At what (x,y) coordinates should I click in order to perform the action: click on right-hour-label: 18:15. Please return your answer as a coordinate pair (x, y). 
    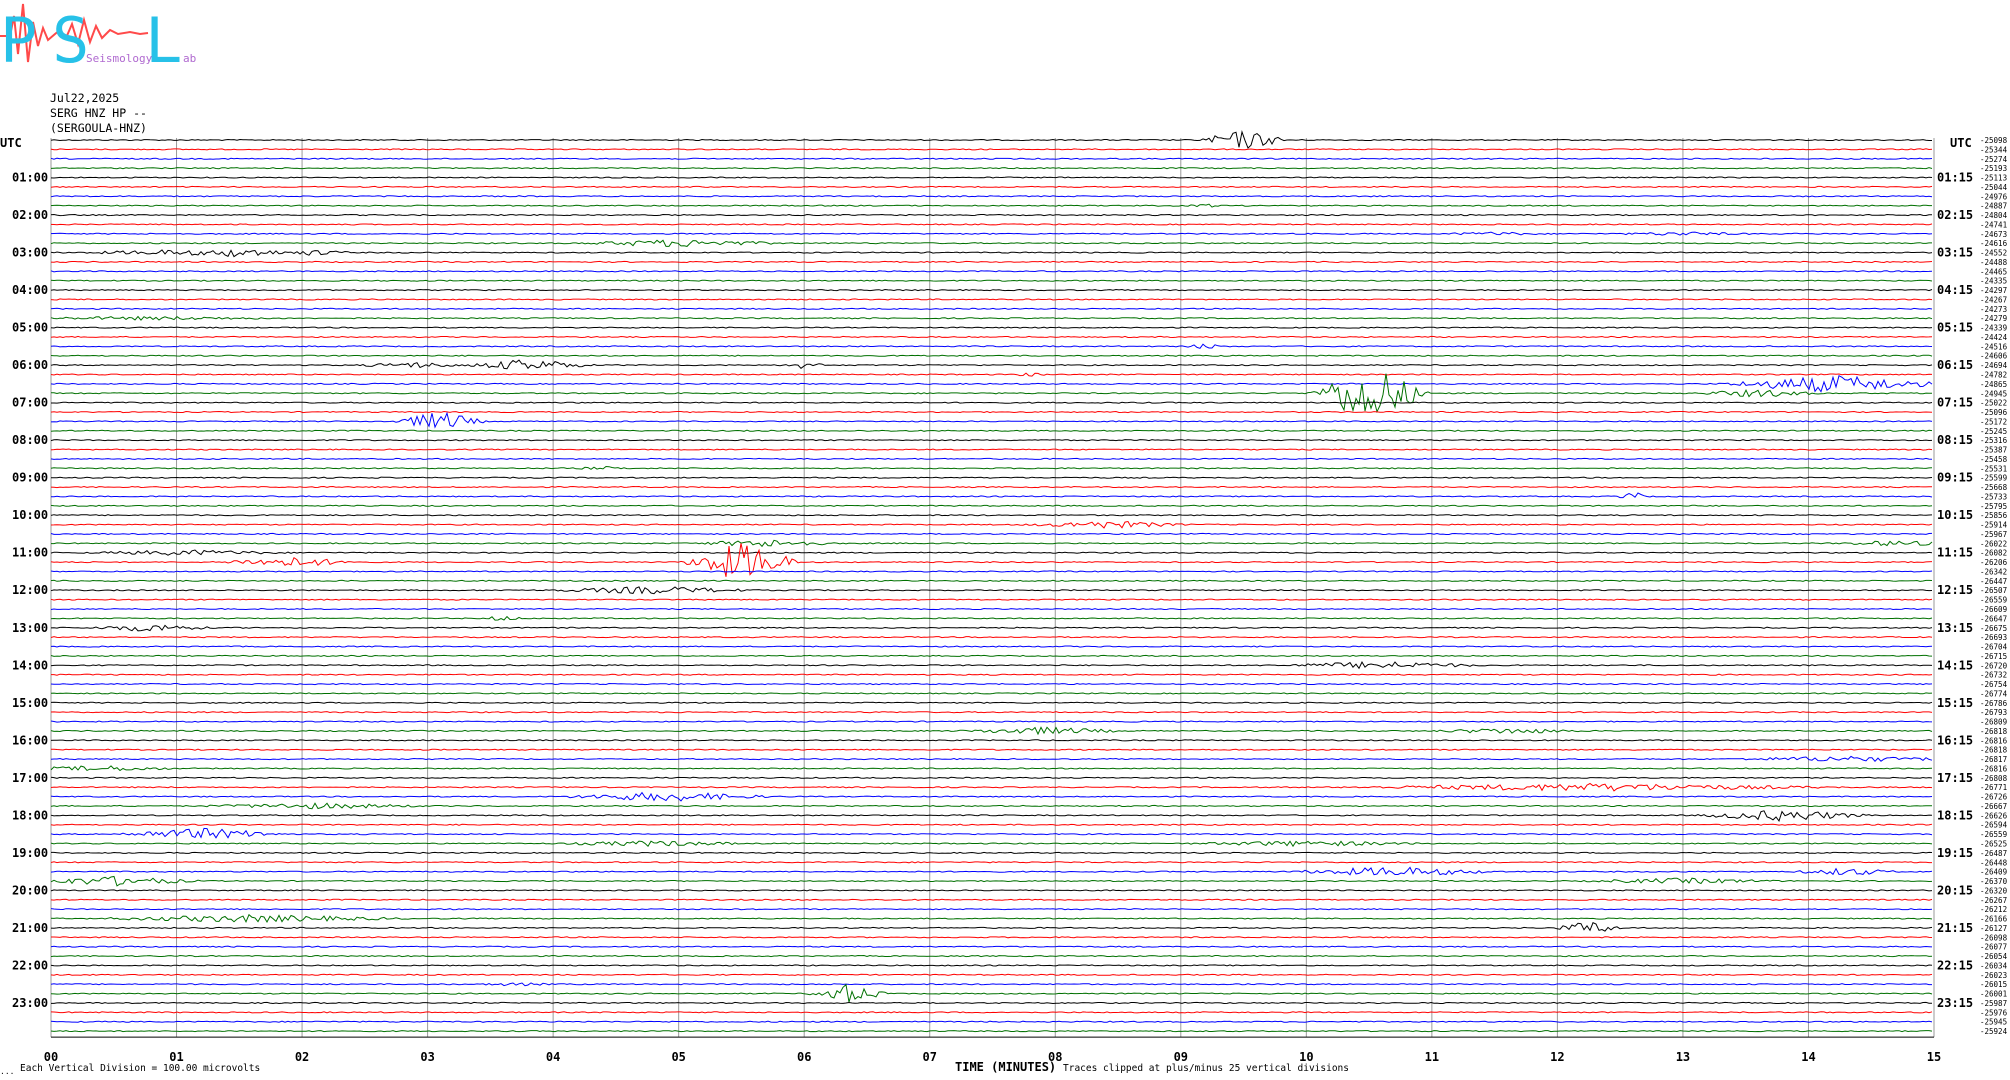
    Looking at the image, I should click on (1955, 815).